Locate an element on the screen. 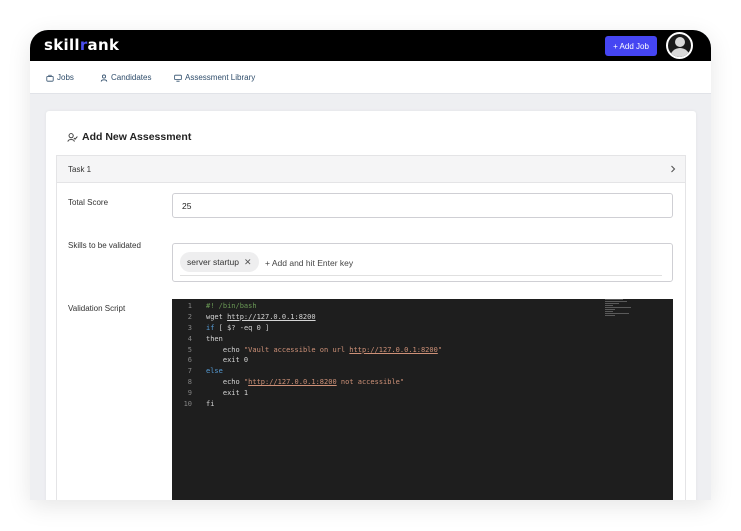 This screenshot has width=741, height=531. line-number: 1 is located at coordinates (189, 306).